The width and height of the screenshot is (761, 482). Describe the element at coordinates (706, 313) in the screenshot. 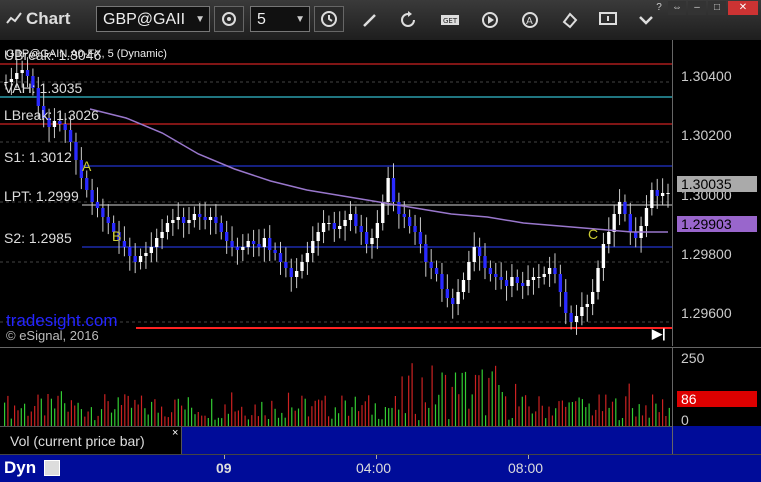

I see `price-axis-label: 1.29600` at that location.